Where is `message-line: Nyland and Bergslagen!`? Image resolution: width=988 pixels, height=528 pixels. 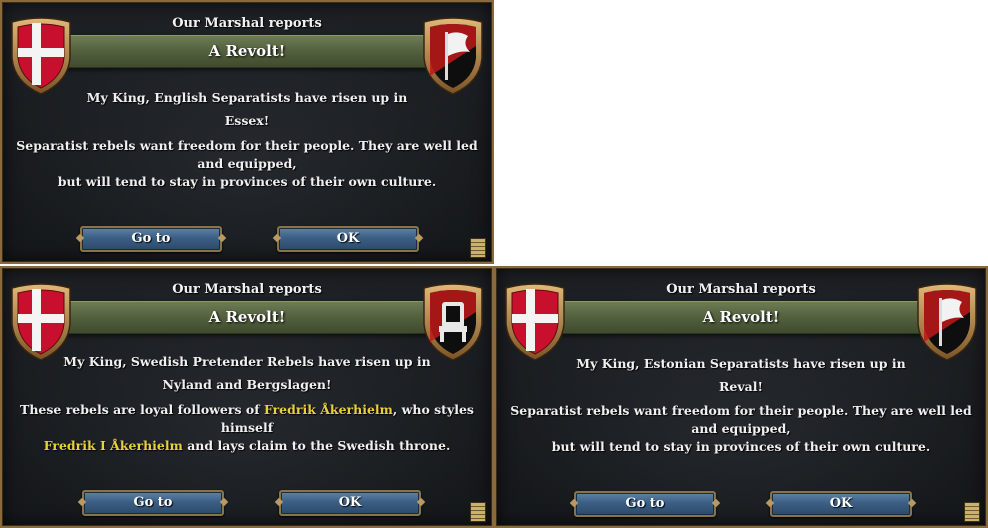
message-line: Nyland and Bergslagen! is located at coordinates (247, 384).